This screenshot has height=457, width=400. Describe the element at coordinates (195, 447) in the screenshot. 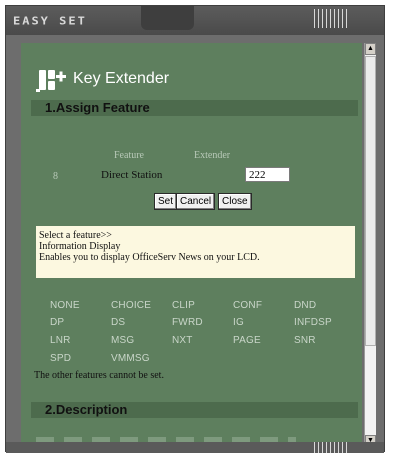

I see `bottom-bar` at that location.